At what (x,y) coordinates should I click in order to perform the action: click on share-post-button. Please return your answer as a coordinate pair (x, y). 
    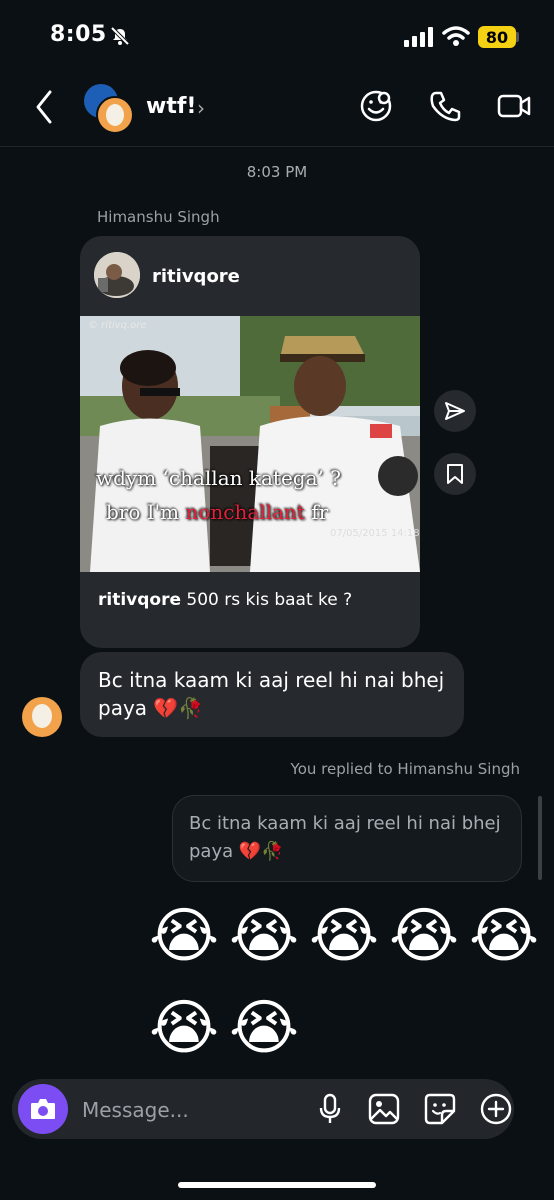
    Looking at the image, I should click on (455, 411).